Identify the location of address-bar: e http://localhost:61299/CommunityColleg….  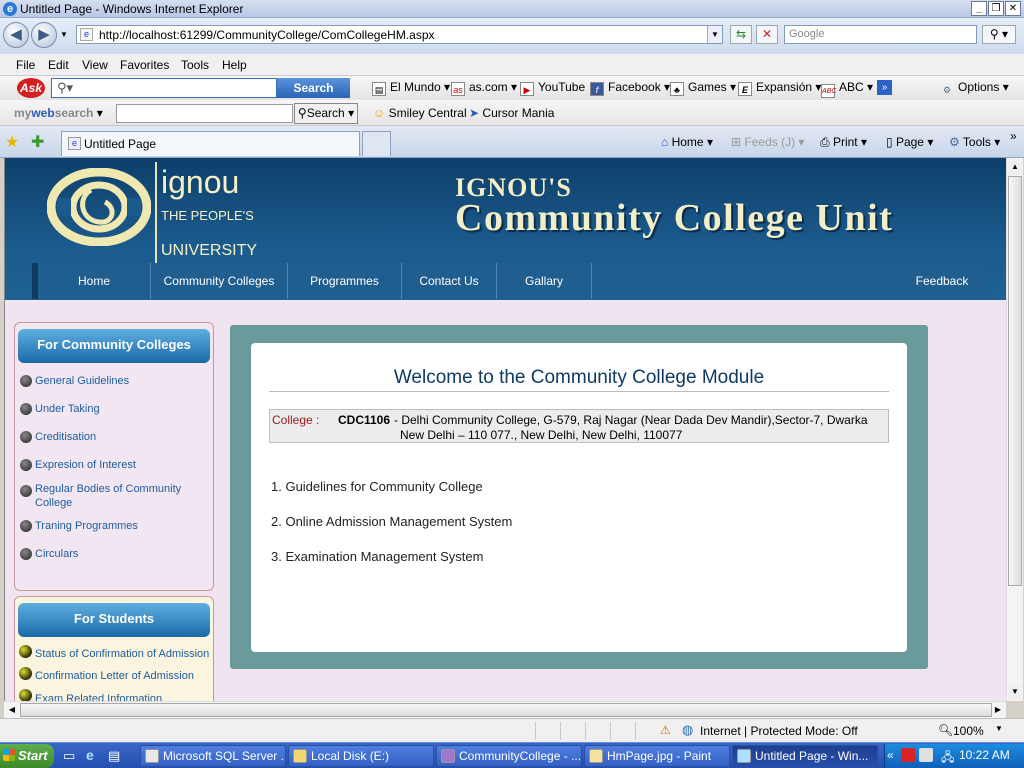
(399, 34).